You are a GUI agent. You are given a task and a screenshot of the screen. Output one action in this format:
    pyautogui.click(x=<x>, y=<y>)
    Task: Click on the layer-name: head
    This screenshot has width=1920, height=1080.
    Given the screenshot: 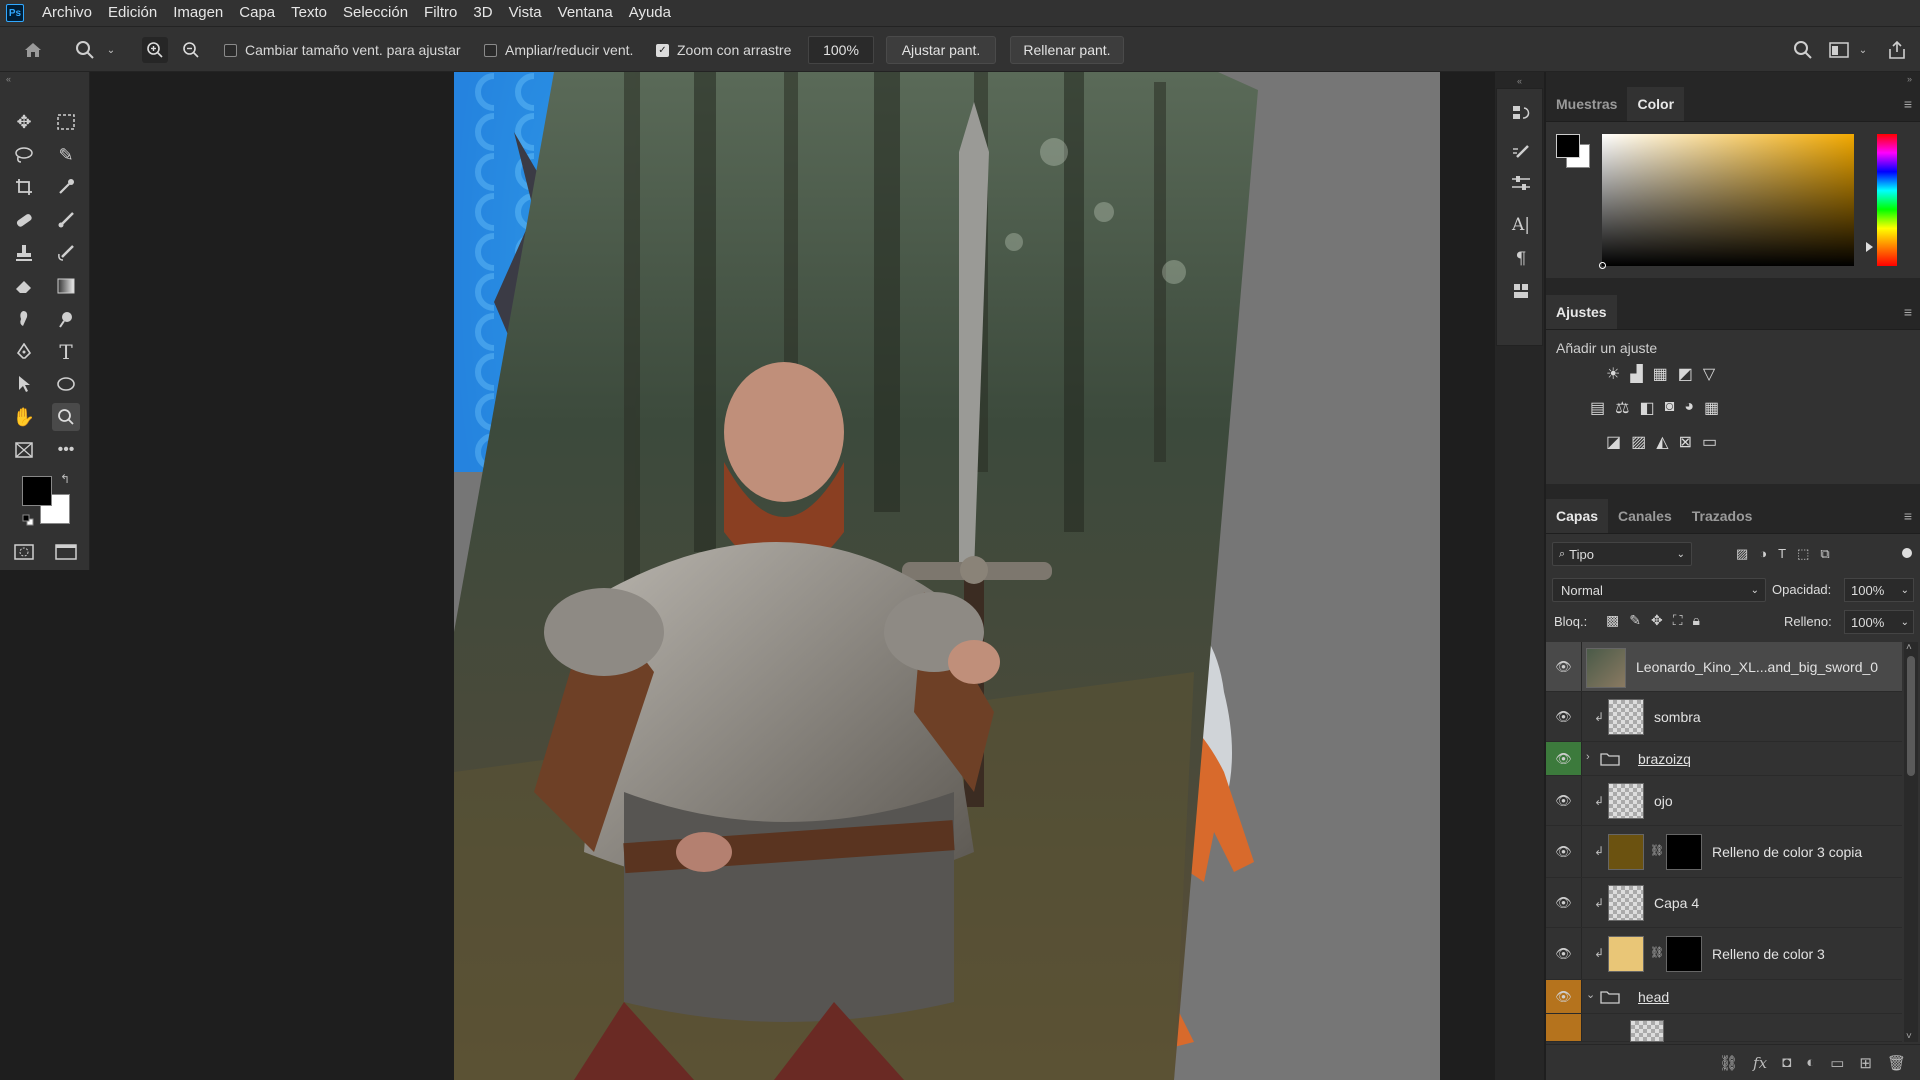 What is the action you would take?
    pyautogui.click(x=1653, y=997)
    